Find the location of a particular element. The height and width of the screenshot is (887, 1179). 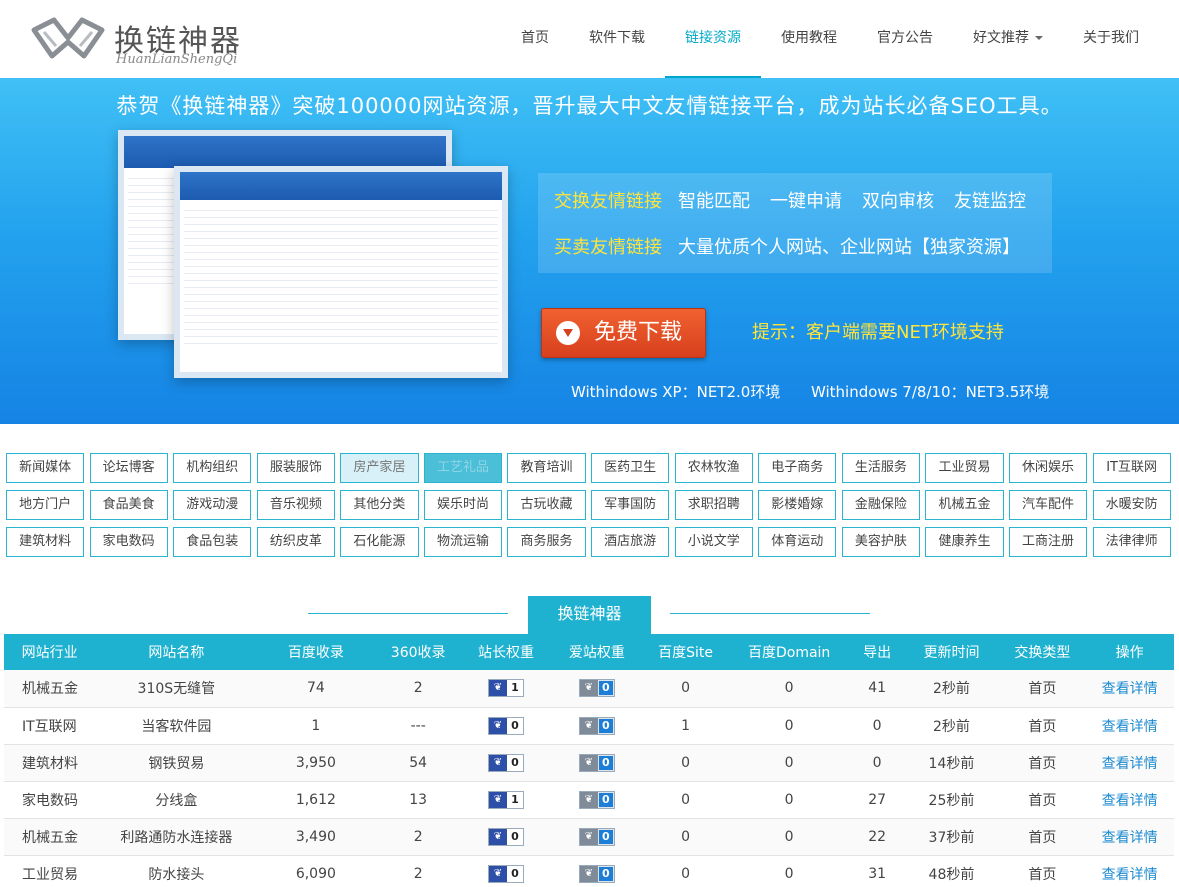

category-item: 电子商务 is located at coordinates (797, 468).